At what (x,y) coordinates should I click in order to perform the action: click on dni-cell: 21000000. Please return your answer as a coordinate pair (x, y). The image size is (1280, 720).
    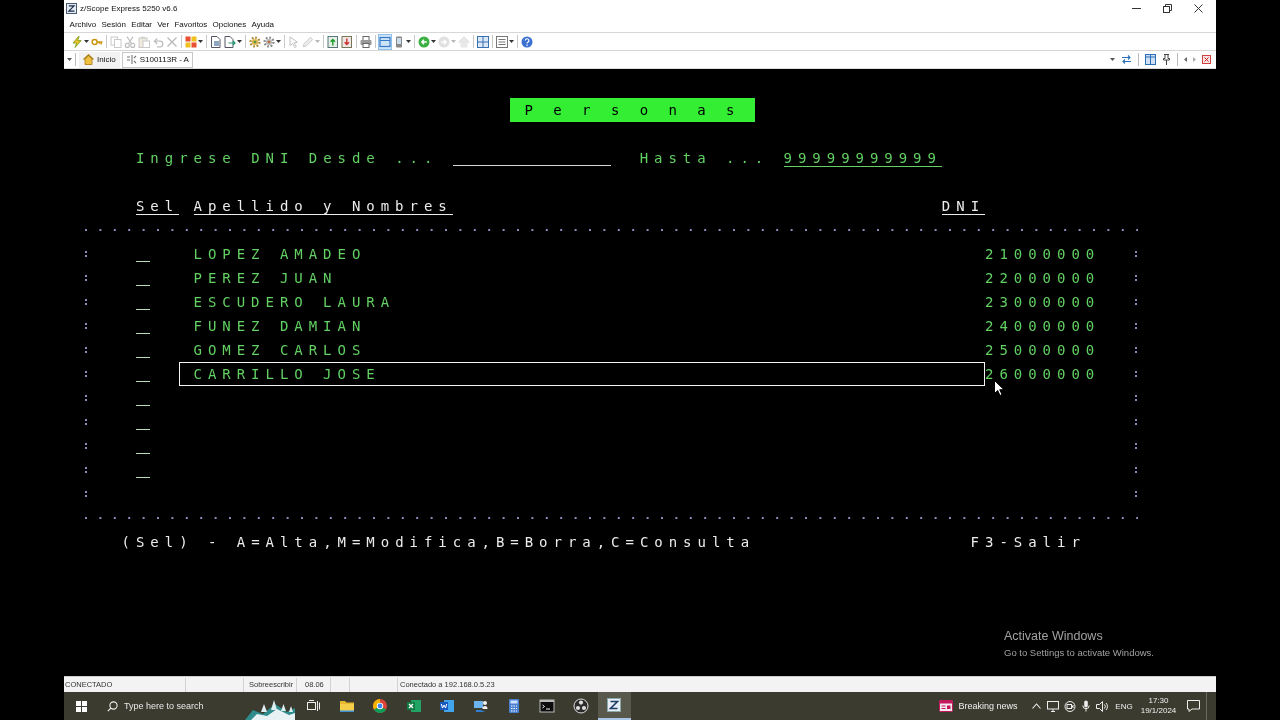
    Looking at the image, I should click on (1043, 254).